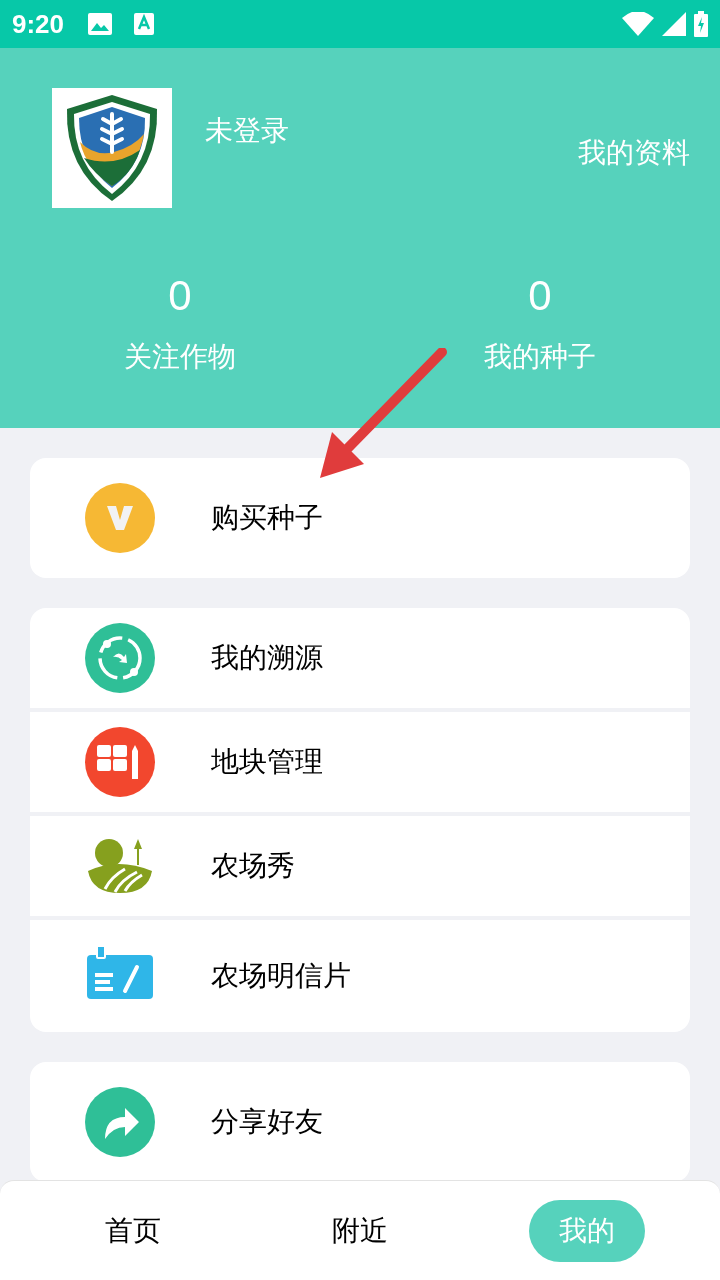 The image size is (720, 1280). I want to click on menu-item: 农场秀, so click(360, 866).